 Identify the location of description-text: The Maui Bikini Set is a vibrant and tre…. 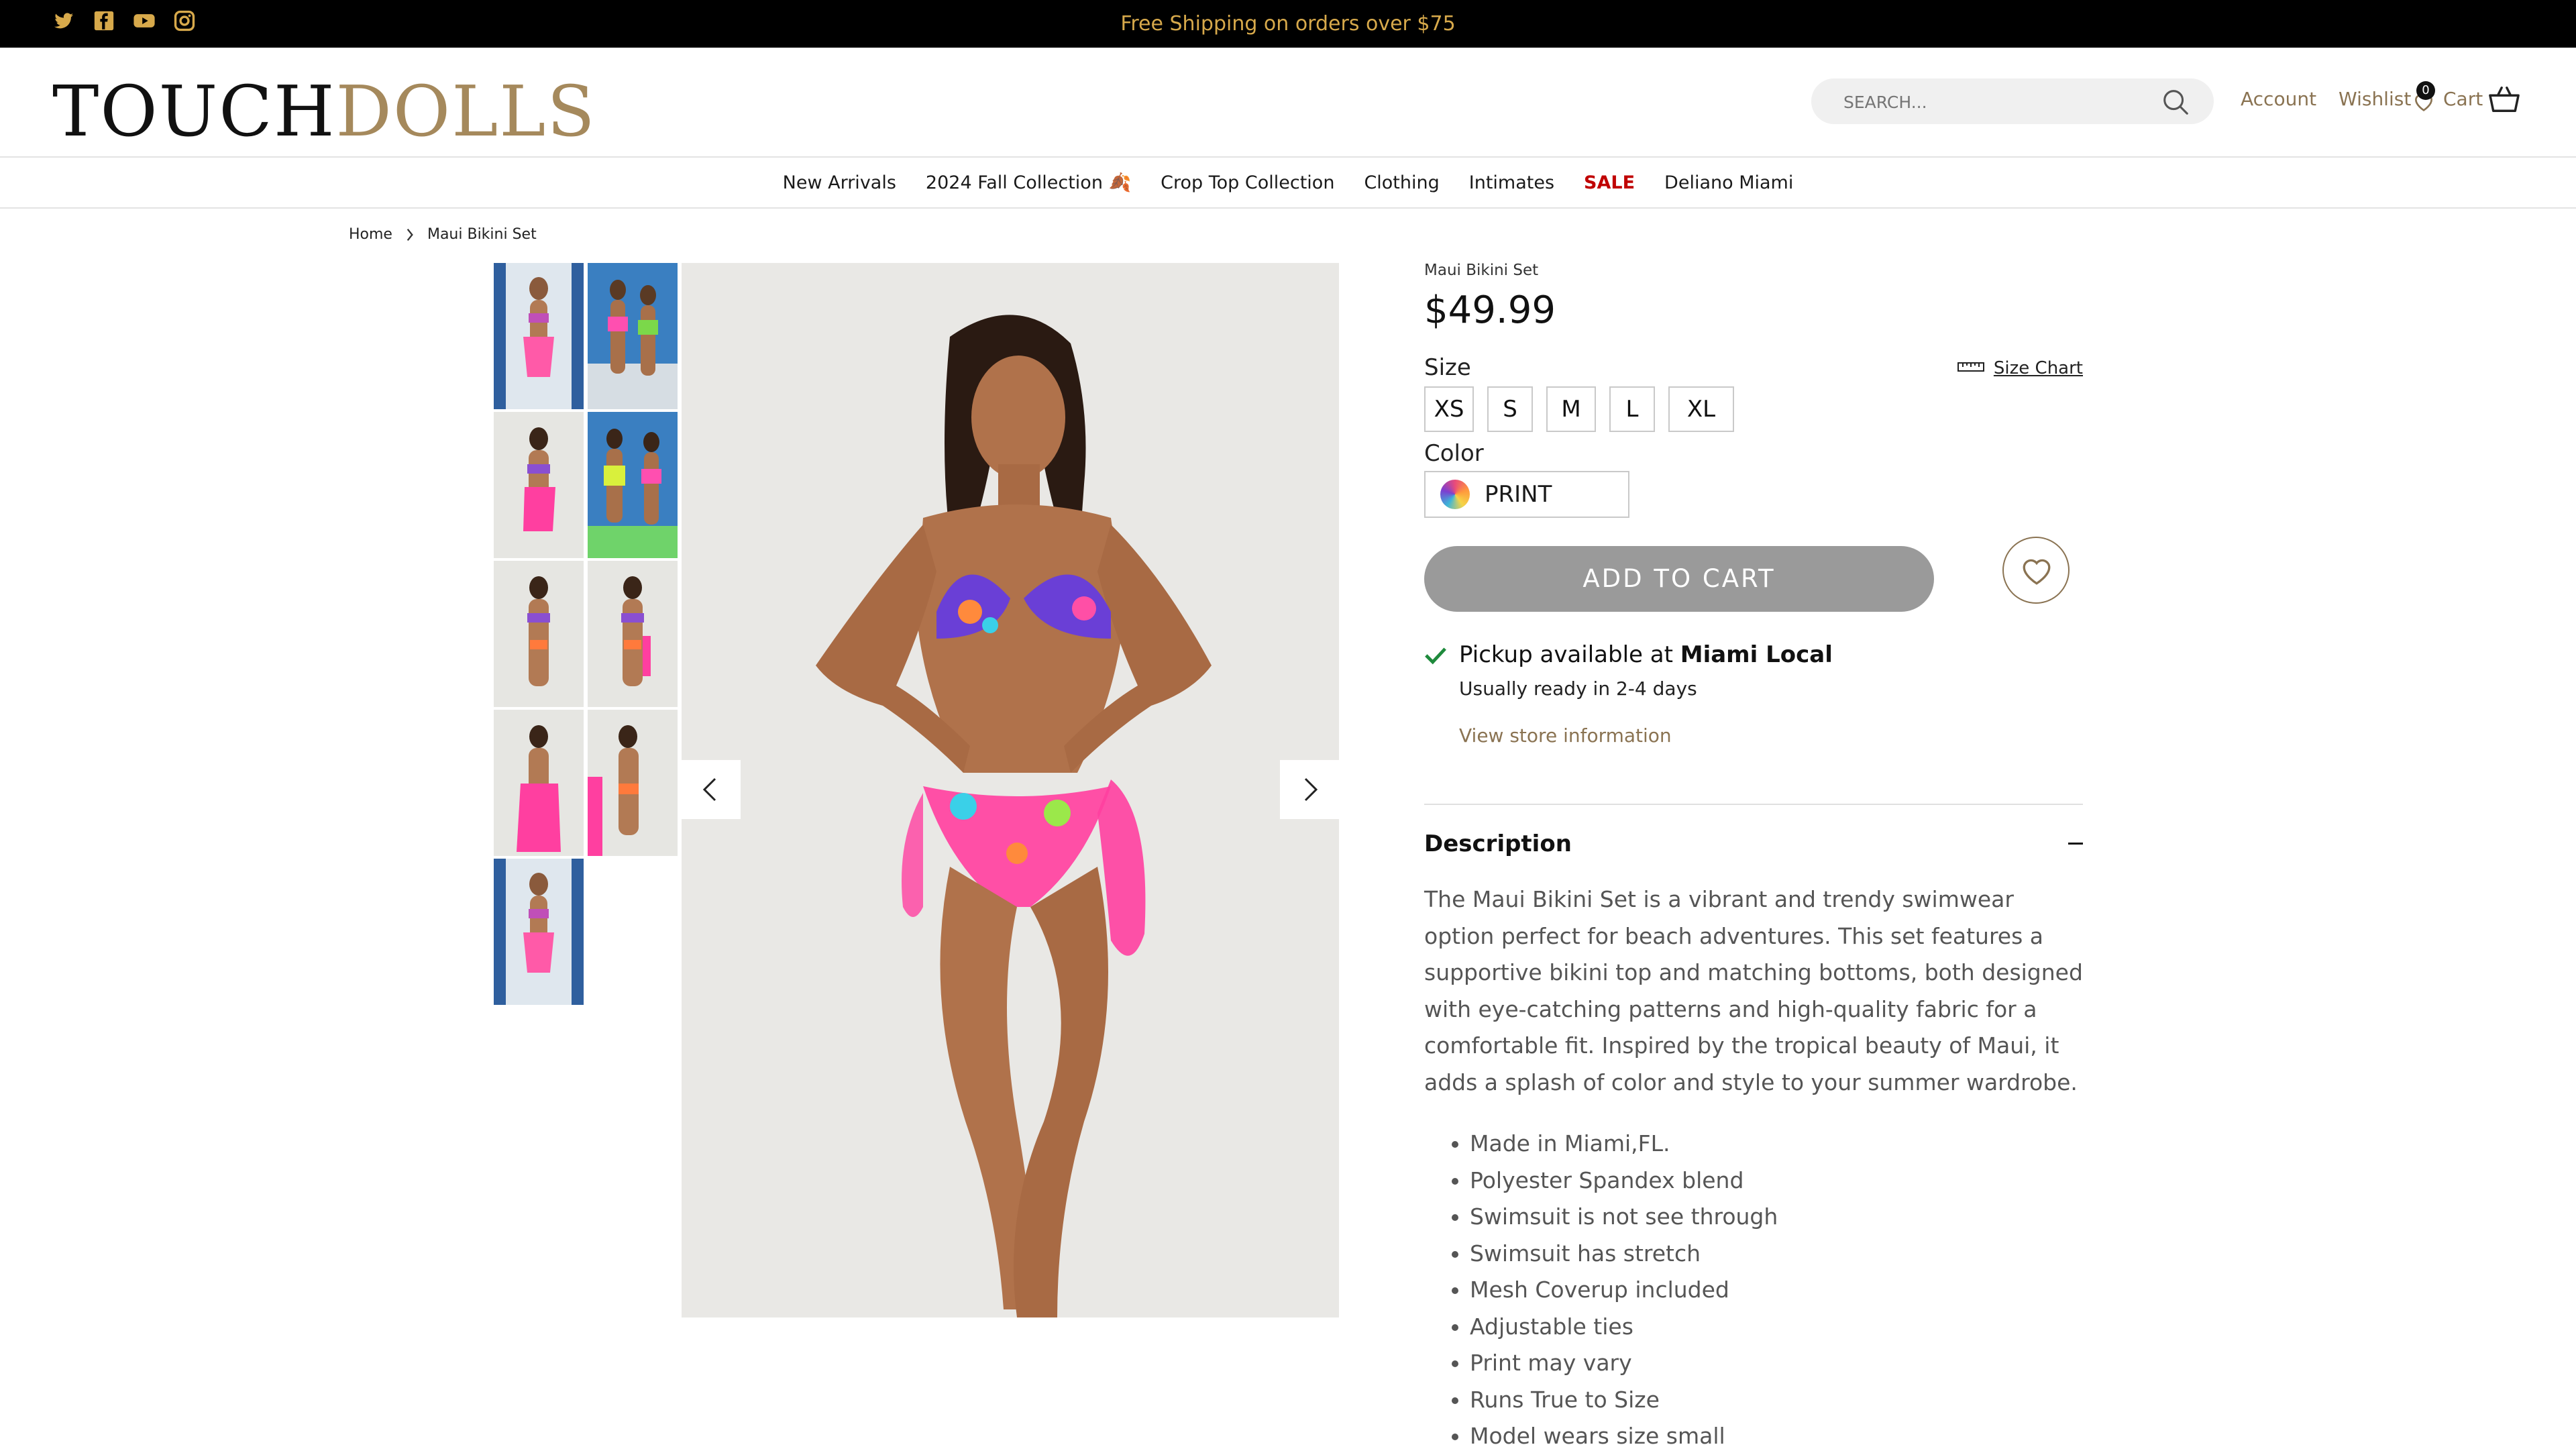
(1753, 990).